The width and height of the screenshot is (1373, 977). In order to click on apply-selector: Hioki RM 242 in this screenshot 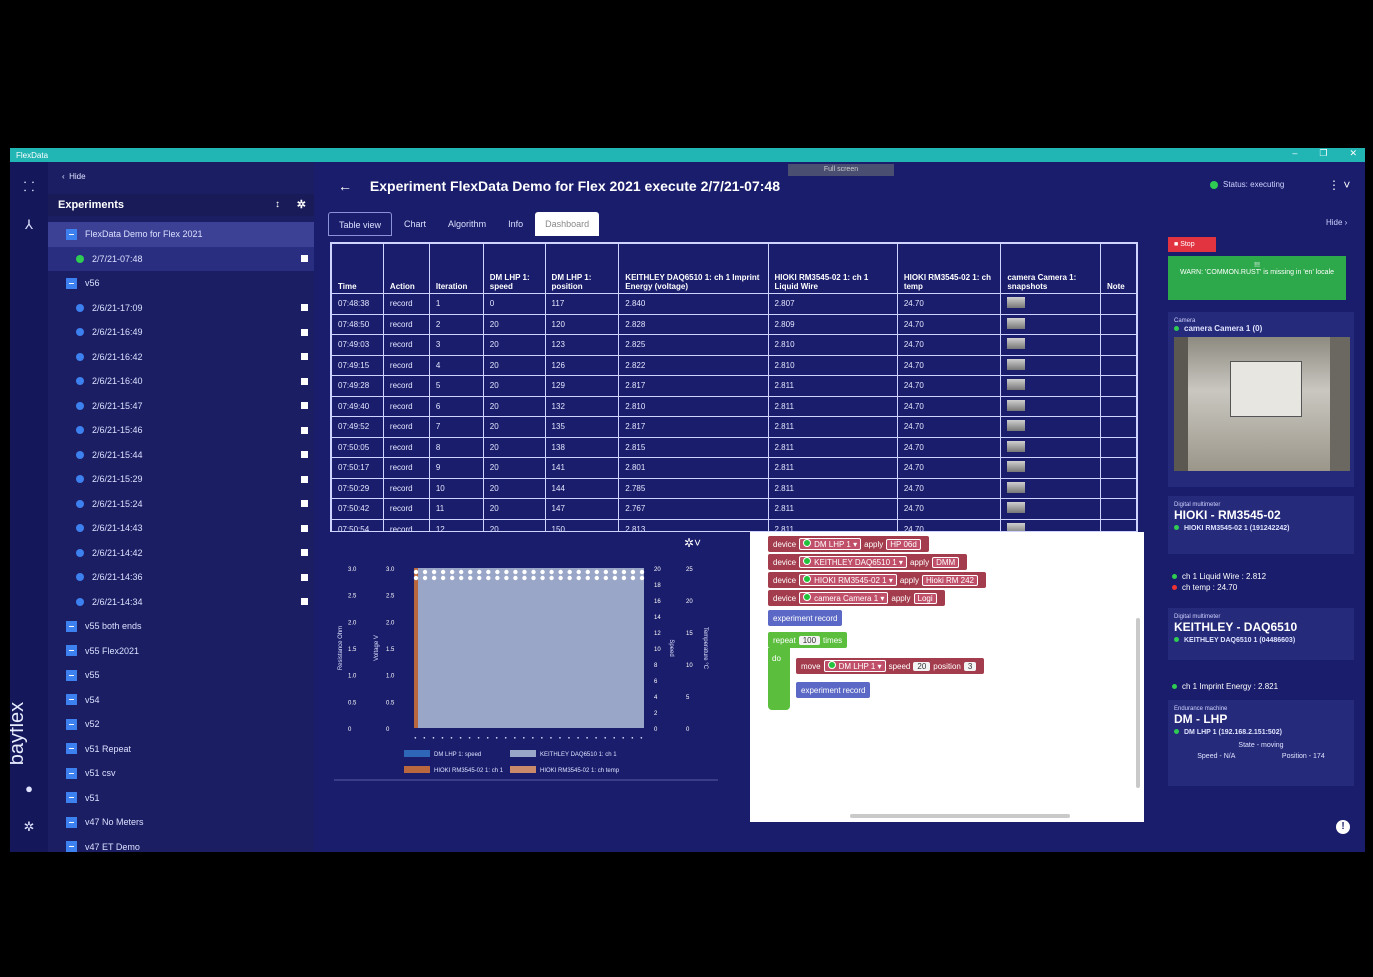, I will do `click(949, 580)`.